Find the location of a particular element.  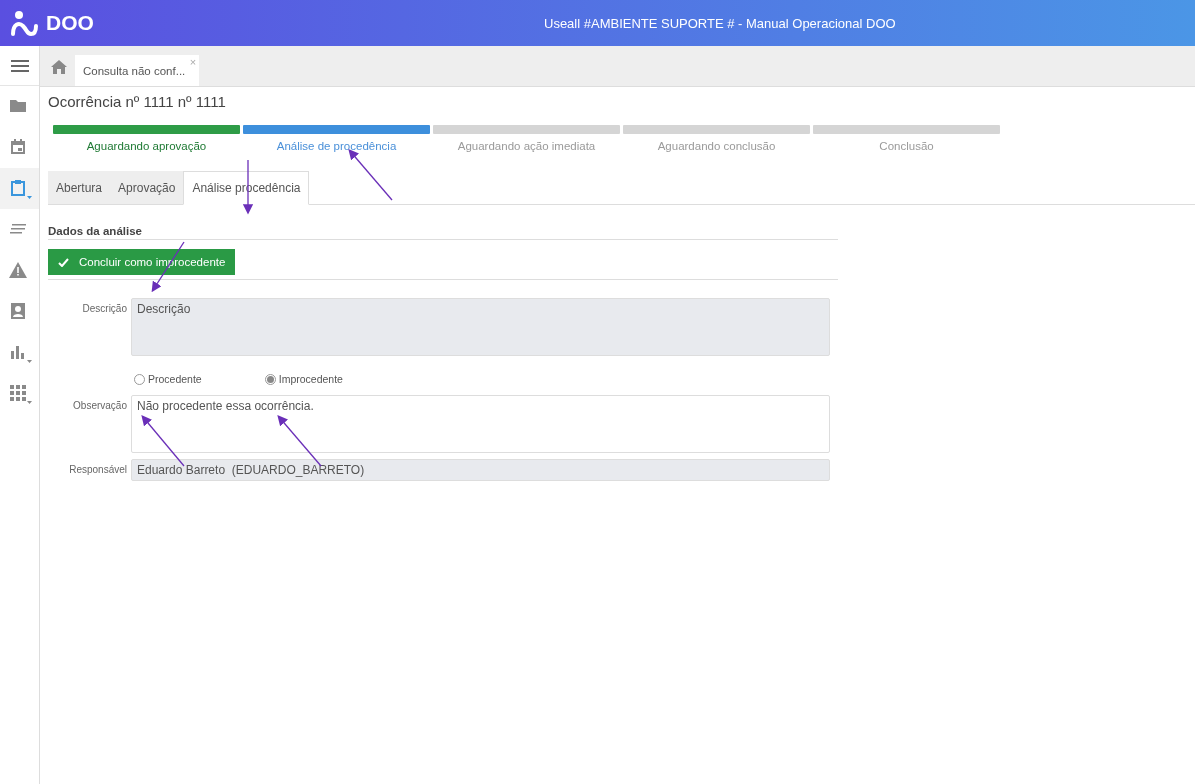

responsible-field: Eduardo Barreto (EDUARDO_BARRETO) is located at coordinates (480, 470).